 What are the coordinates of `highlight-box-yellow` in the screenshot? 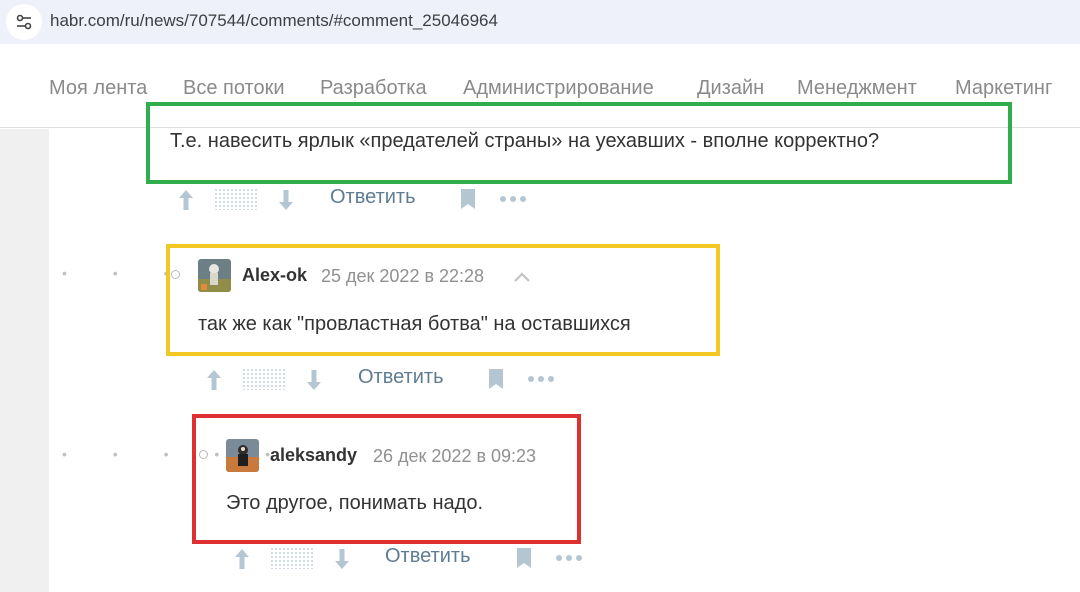 It's located at (443, 300).